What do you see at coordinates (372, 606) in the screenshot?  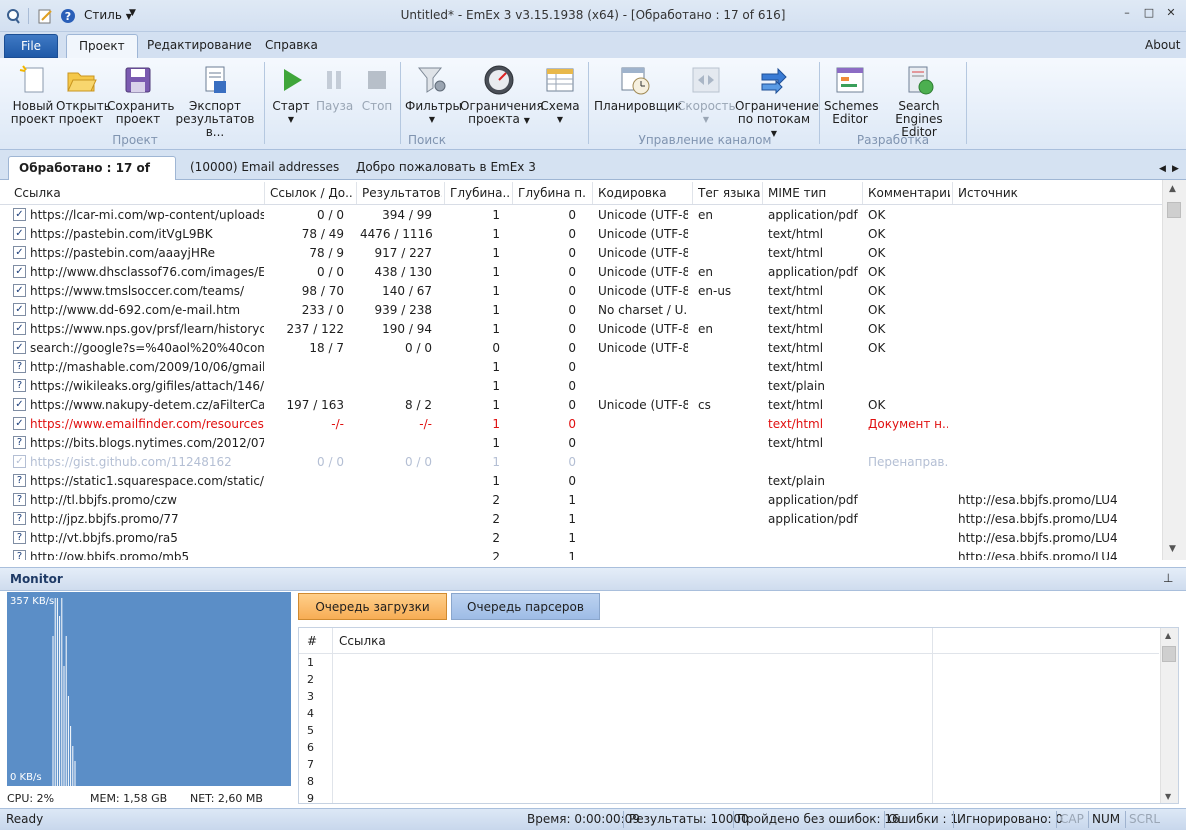 I see `download-queue-button: Очередь загрузки` at bounding box center [372, 606].